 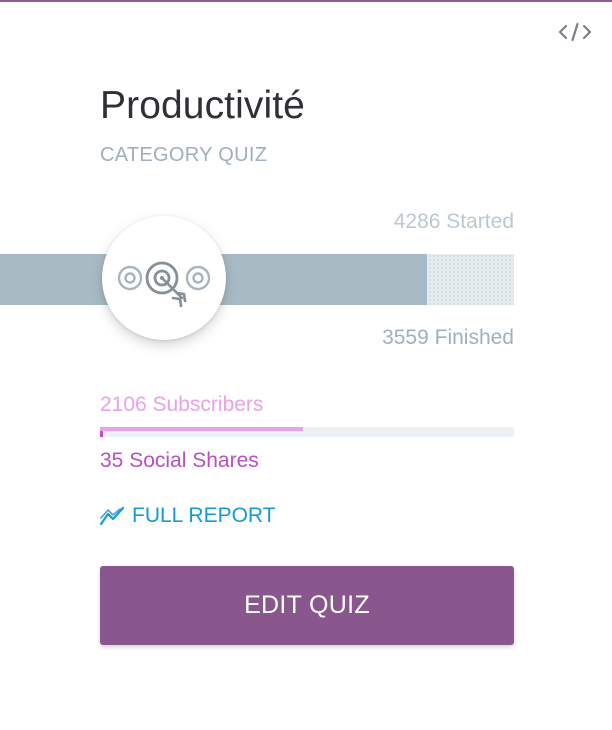 What do you see at coordinates (184, 155) in the screenshot?
I see `quiz-category: CATEGORY QUIZ` at bounding box center [184, 155].